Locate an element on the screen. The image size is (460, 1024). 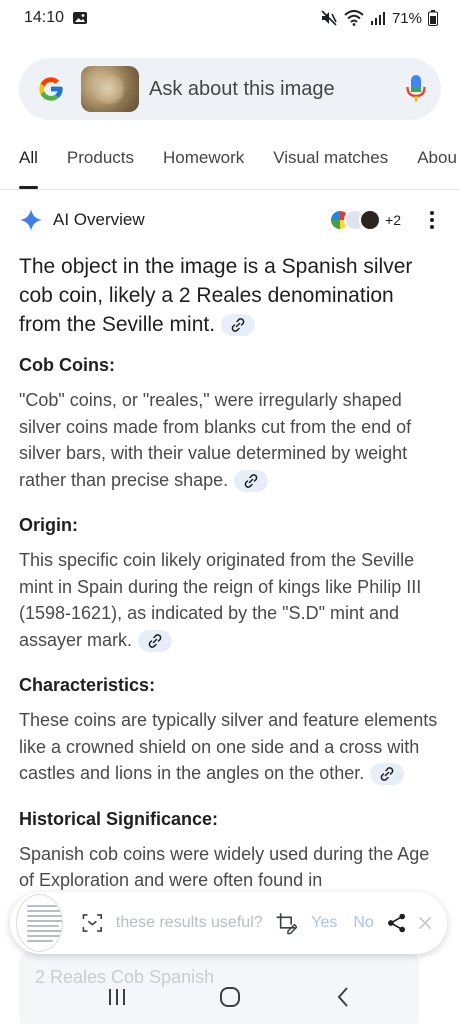
recent-apps-icon is located at coordinates (117, 997).